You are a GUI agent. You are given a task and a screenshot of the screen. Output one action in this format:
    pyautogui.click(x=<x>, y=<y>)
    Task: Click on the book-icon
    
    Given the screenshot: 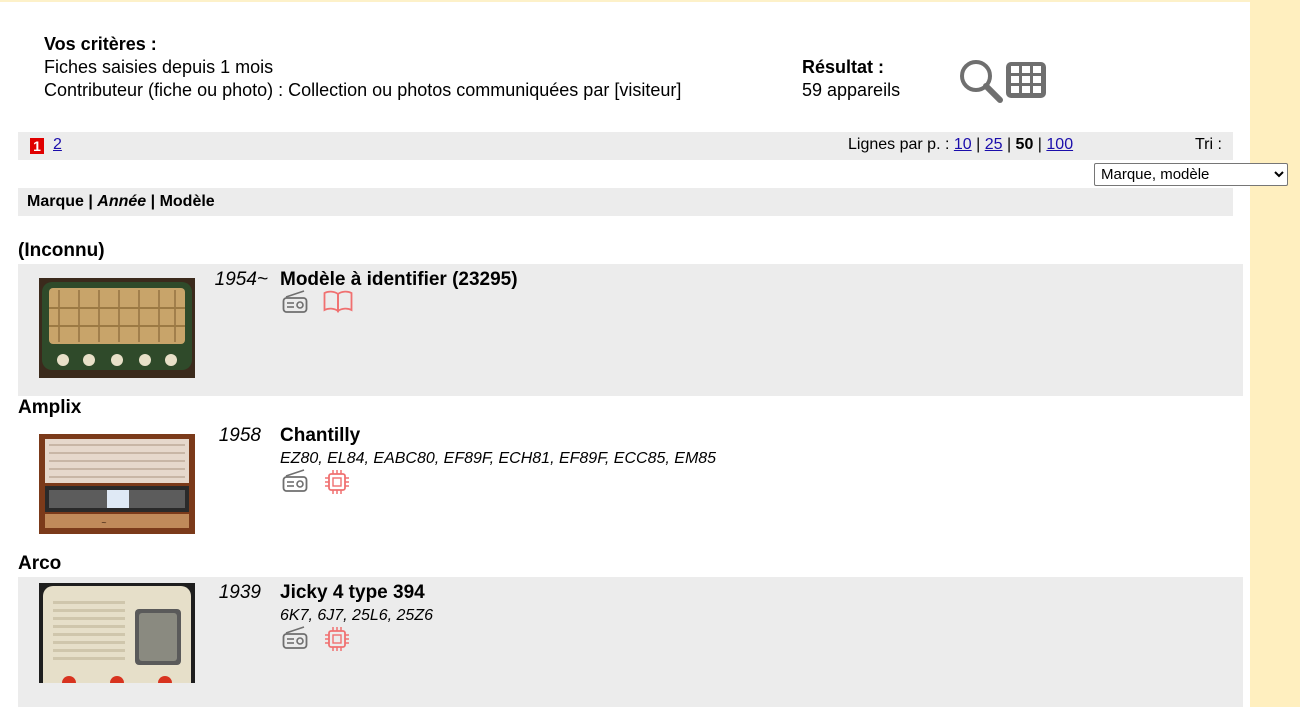 What is the action you would take?
    pyautogui.click(x=338, y=302)
    